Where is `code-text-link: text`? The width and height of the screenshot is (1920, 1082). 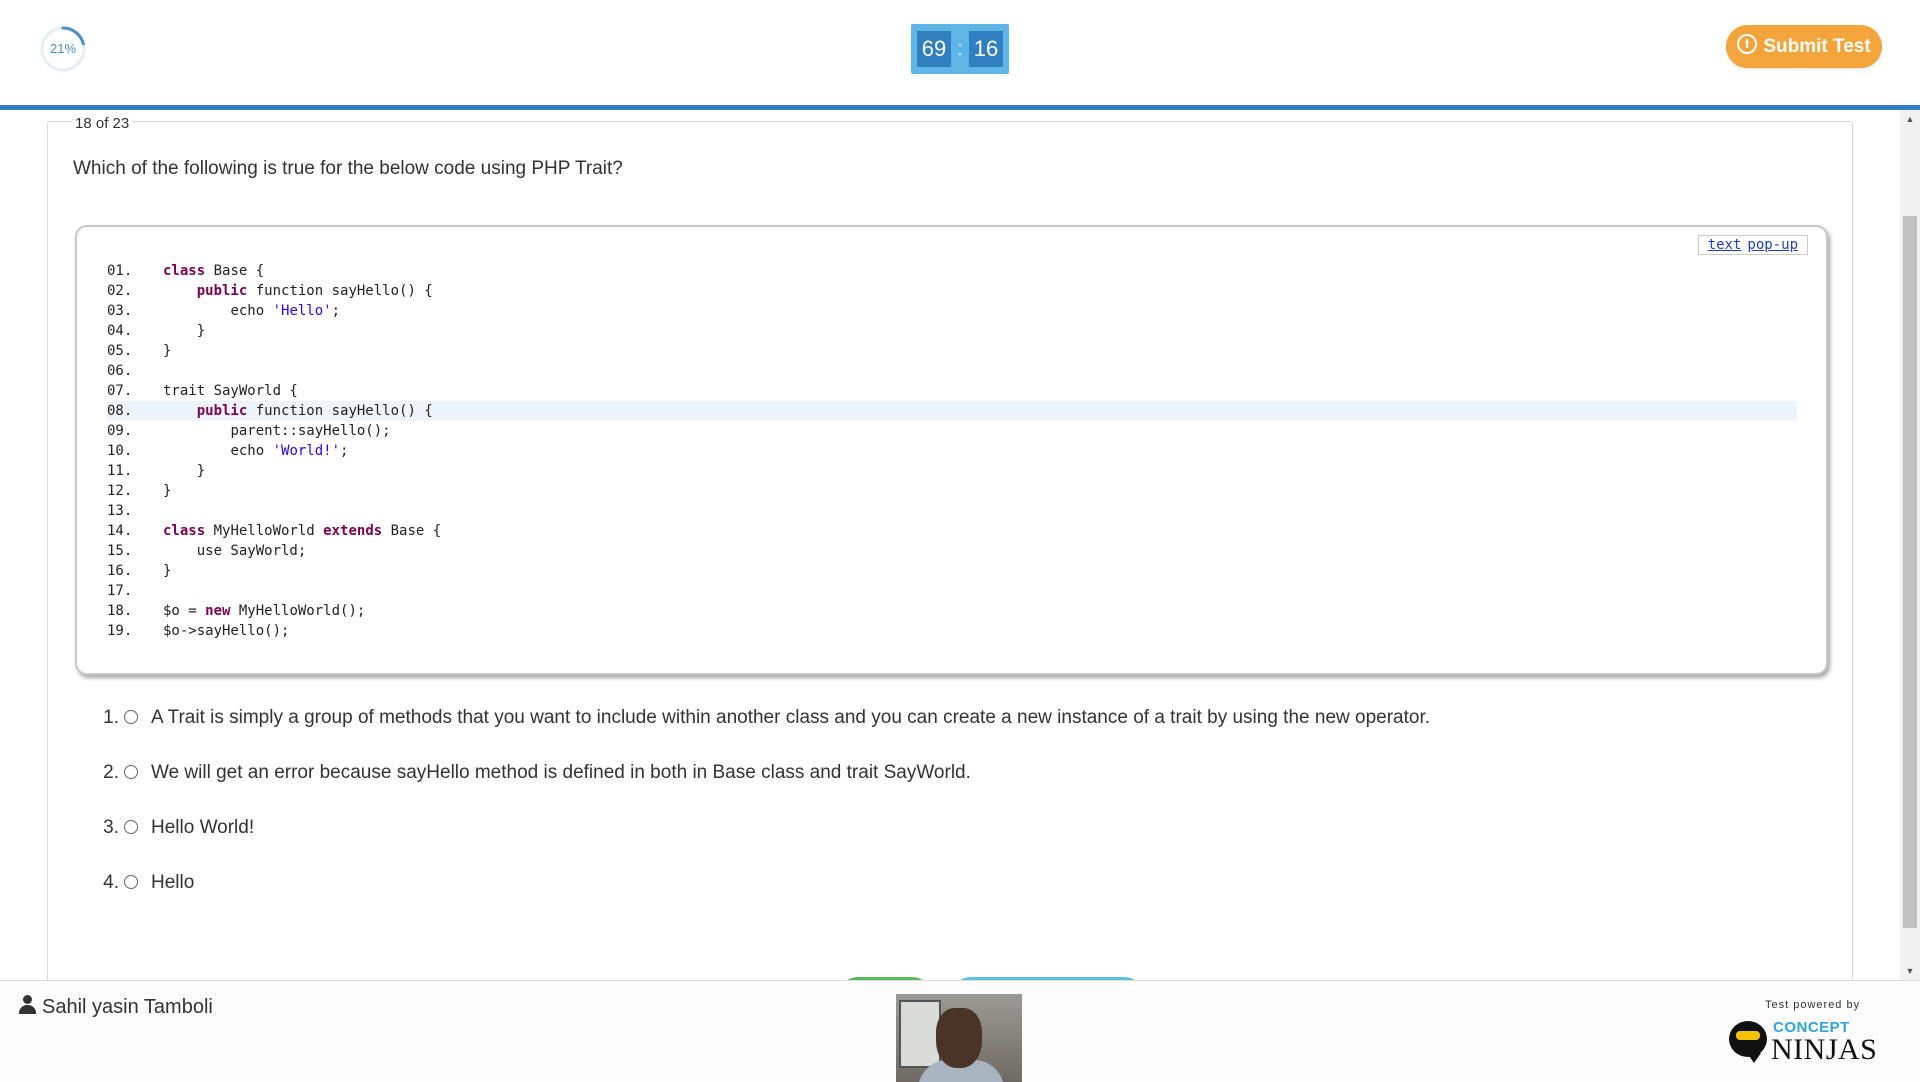 code-text-link: text is located at coordinates (1725, 245).